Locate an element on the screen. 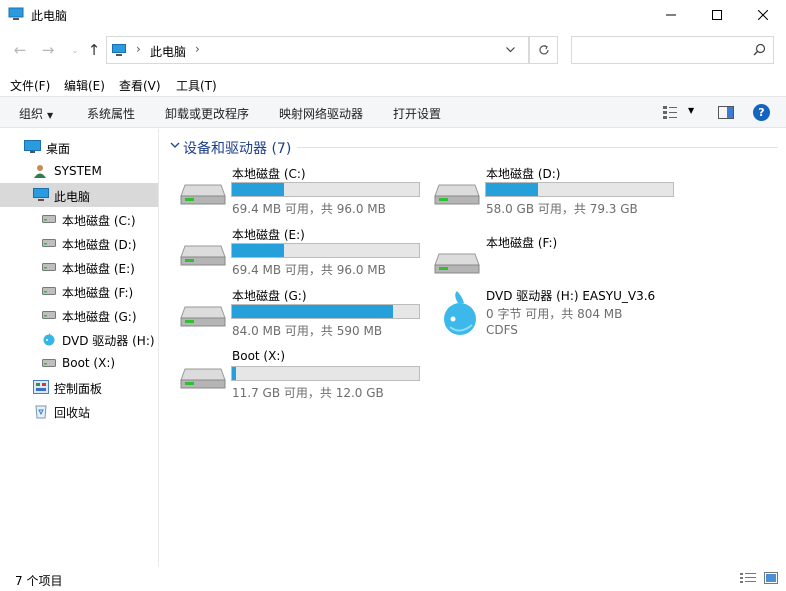 This screenshot has height=591, width=786. uninstall-button: 卸载或更改程序 is located at coordinates (207, 113).